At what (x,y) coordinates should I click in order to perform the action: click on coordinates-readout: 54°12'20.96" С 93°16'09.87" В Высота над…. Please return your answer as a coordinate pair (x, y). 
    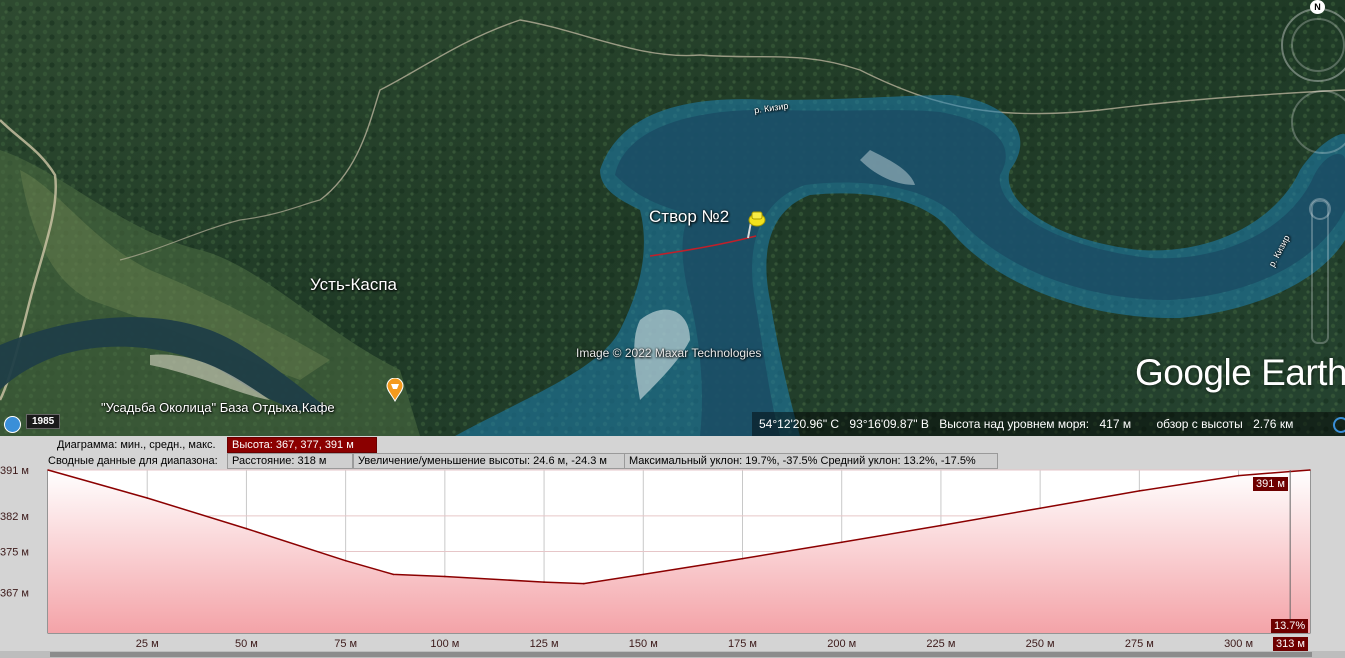
    Looking at the image, I should click on (1048, 424).